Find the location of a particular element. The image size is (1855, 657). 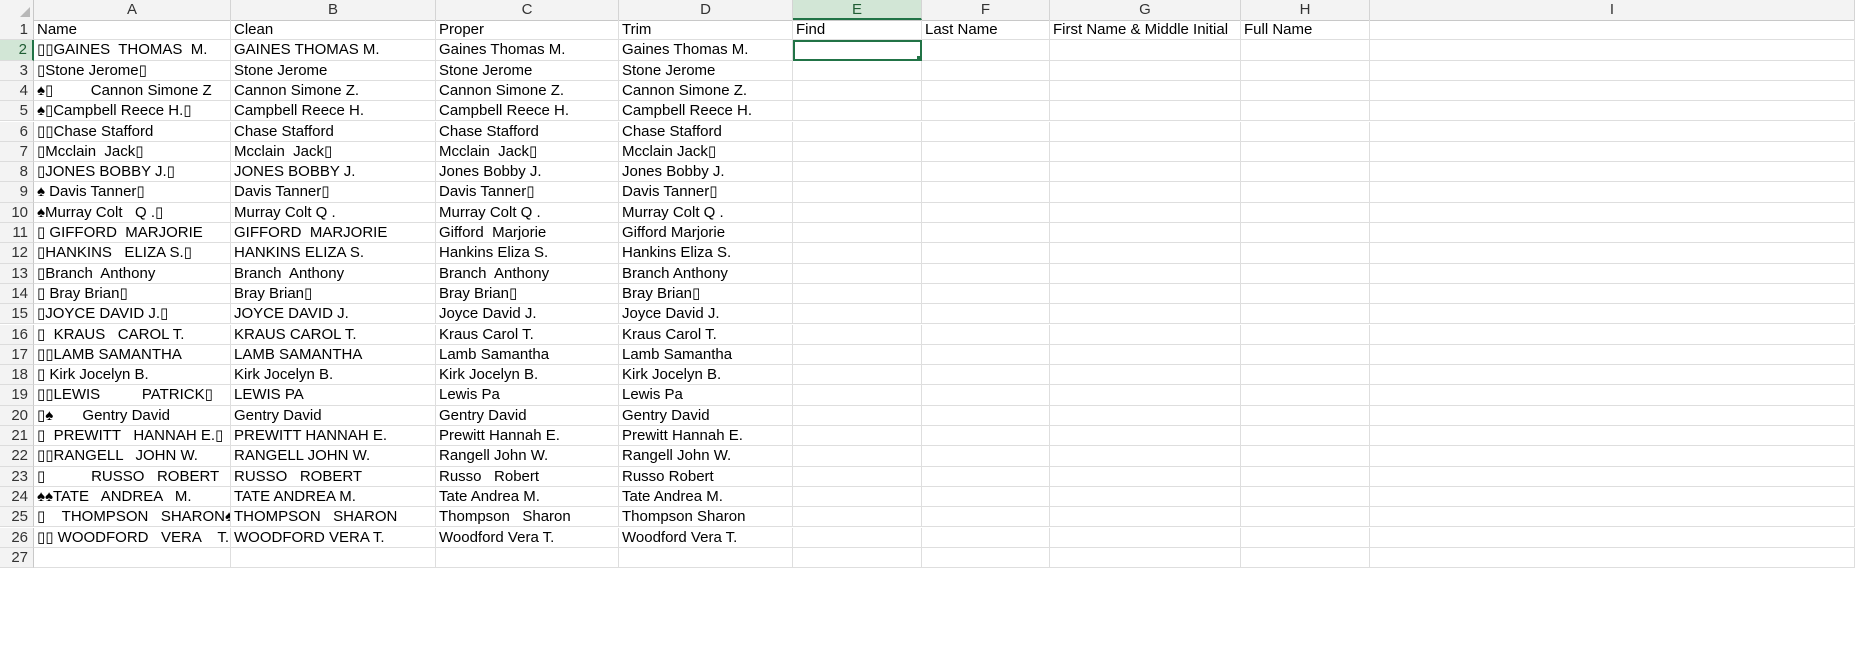

cell-a16: ▯ KRAUS CAROL T. is located at coordinates (132, 334).